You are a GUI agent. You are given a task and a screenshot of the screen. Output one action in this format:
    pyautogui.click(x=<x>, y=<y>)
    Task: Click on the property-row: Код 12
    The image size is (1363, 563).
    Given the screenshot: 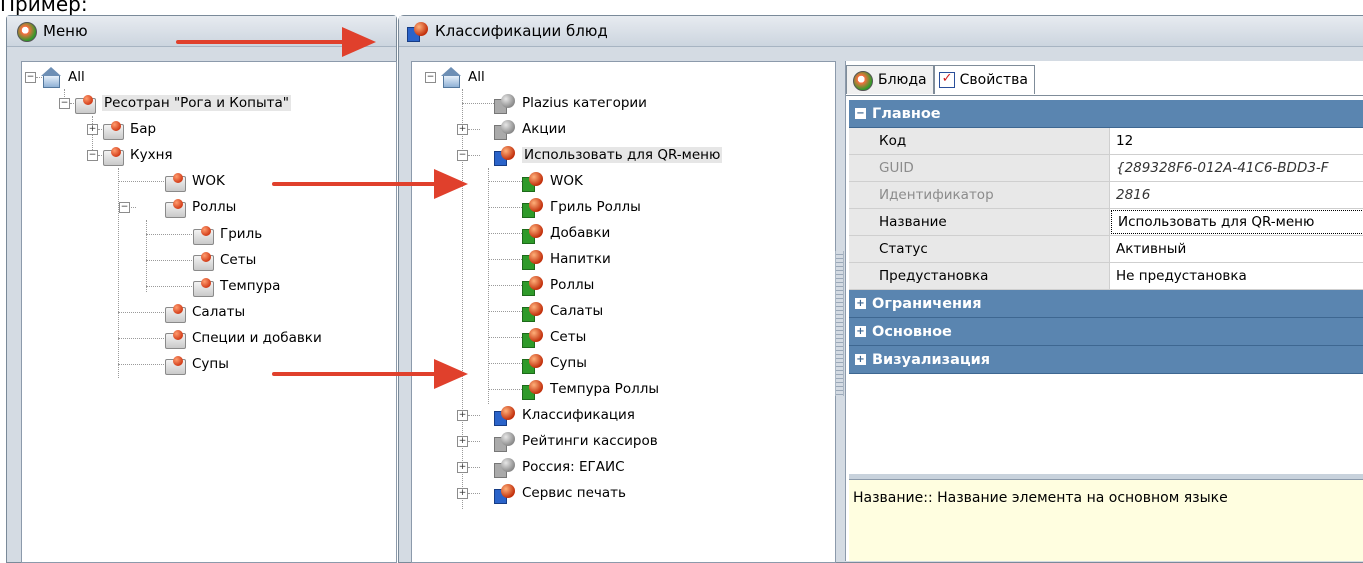 What is the action you would take?
    pyautogui.click(x=1106, y=141)
    